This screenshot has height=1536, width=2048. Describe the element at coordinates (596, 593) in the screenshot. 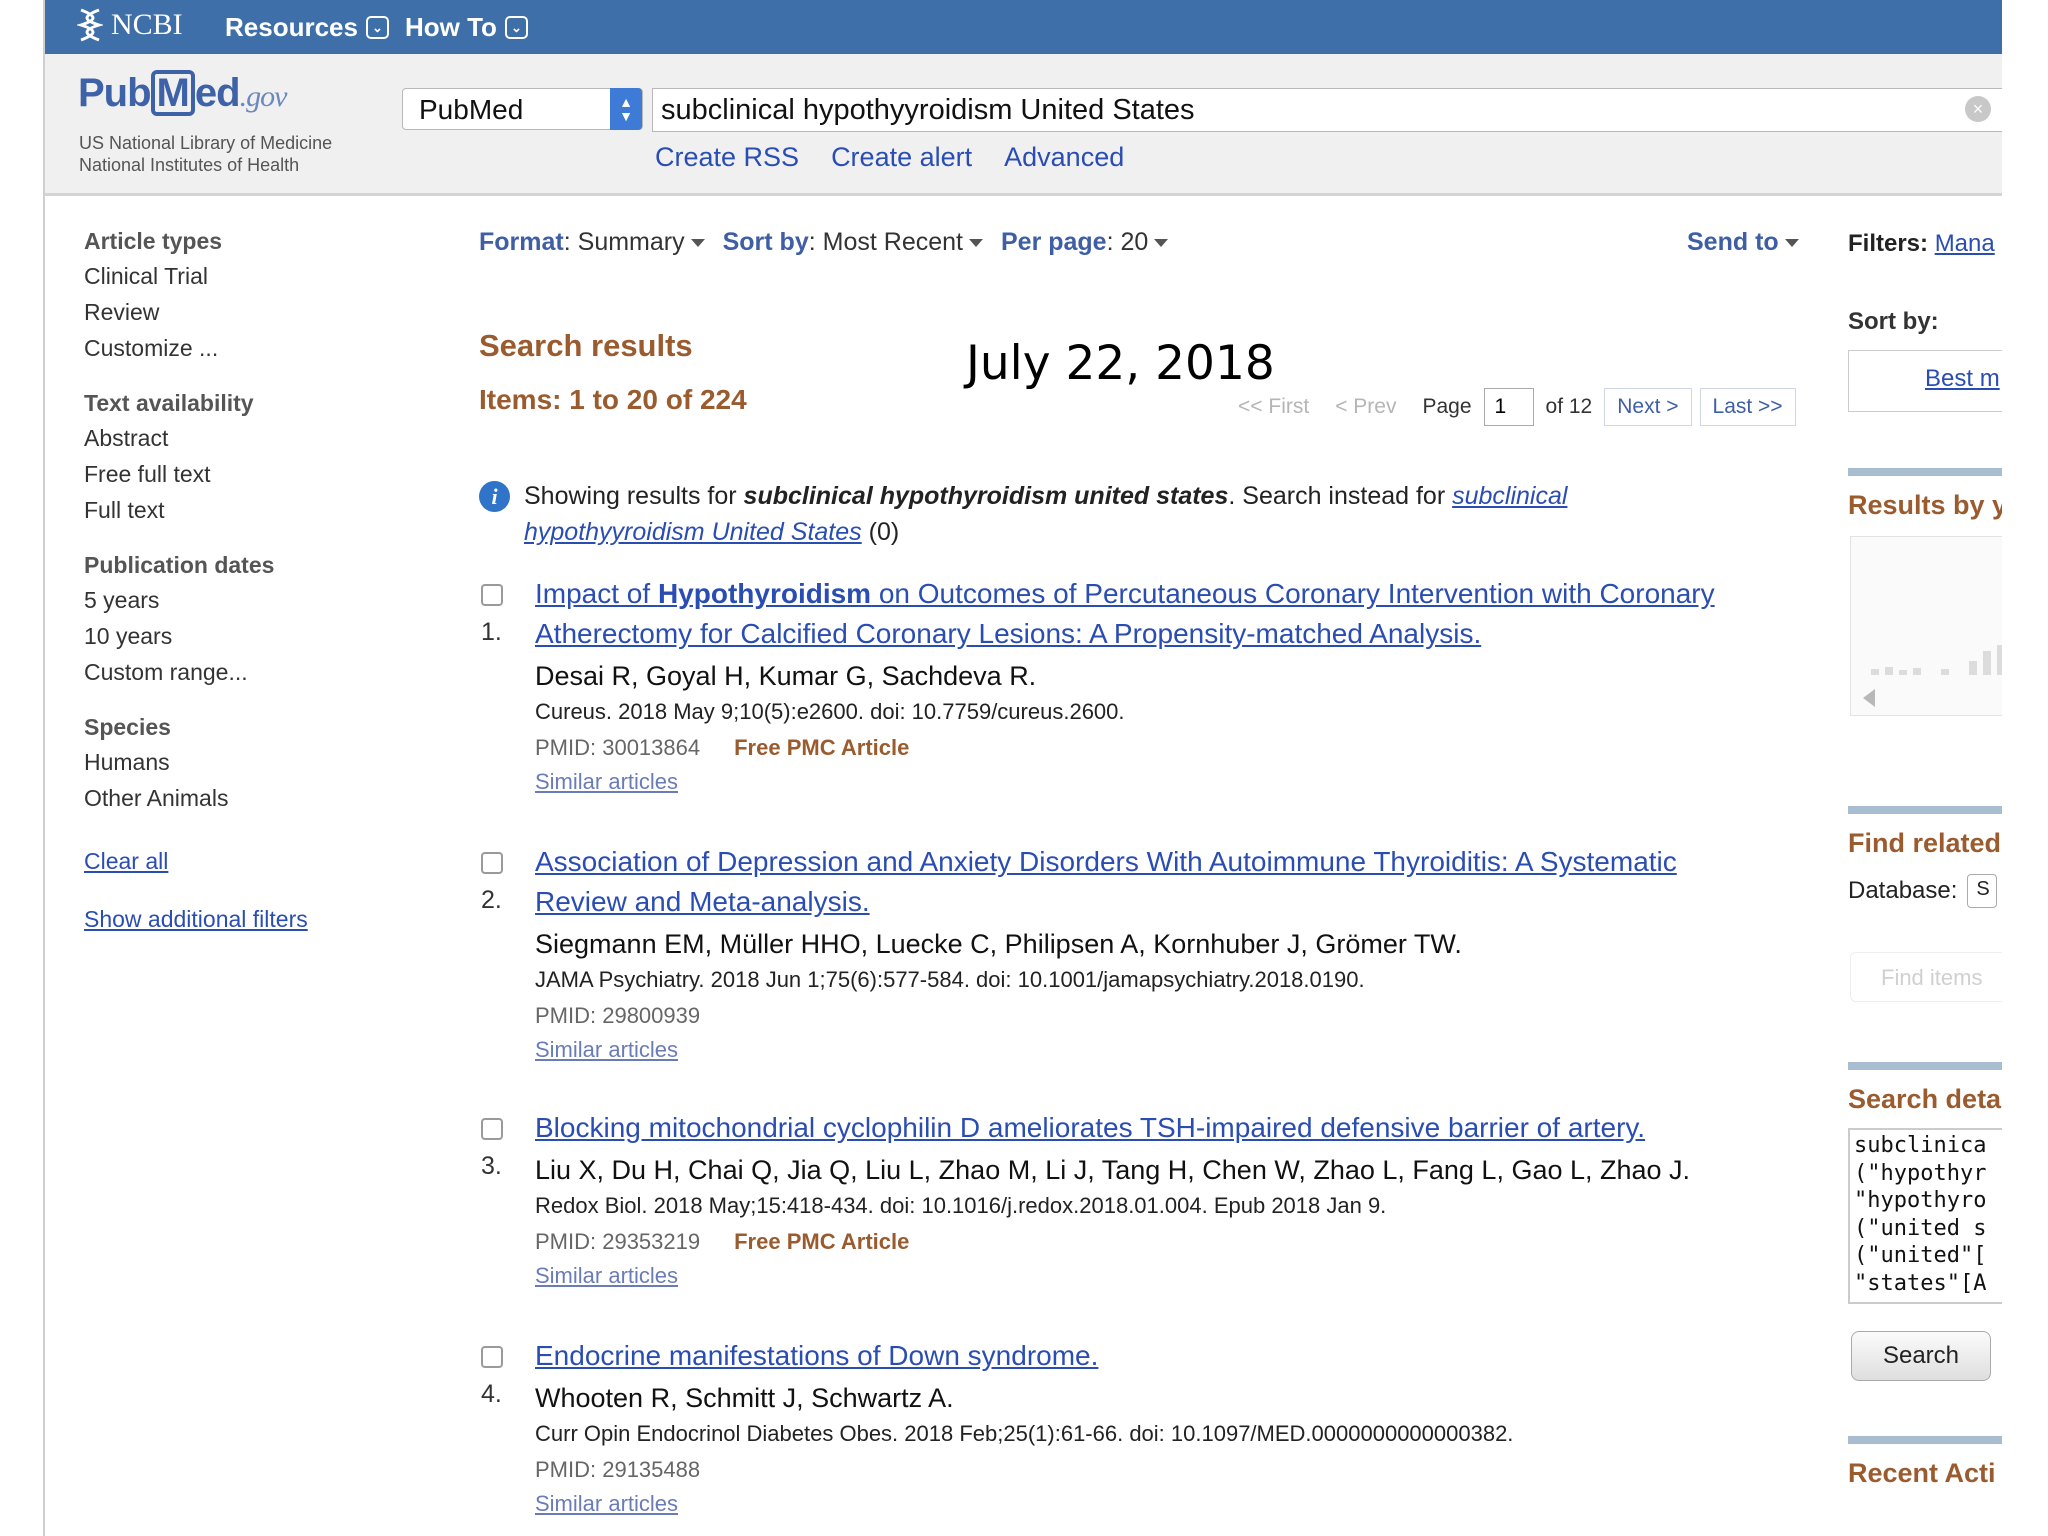

I see `title-text: Impact of` at that location.